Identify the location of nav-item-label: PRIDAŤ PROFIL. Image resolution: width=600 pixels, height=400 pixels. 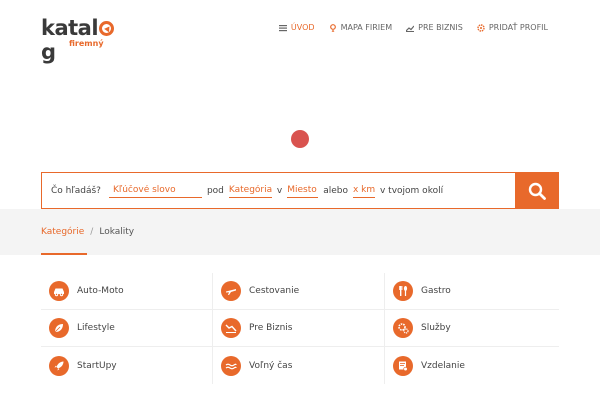
(518, 27).